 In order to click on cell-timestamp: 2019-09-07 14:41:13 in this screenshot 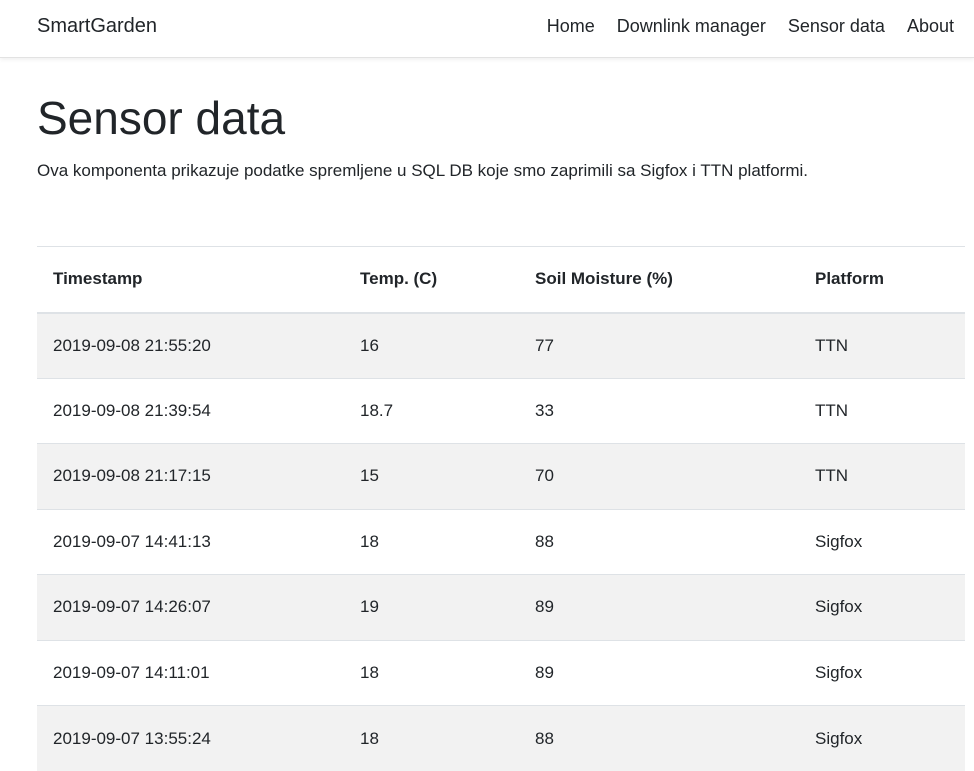, I will do `click(190, 542)`.